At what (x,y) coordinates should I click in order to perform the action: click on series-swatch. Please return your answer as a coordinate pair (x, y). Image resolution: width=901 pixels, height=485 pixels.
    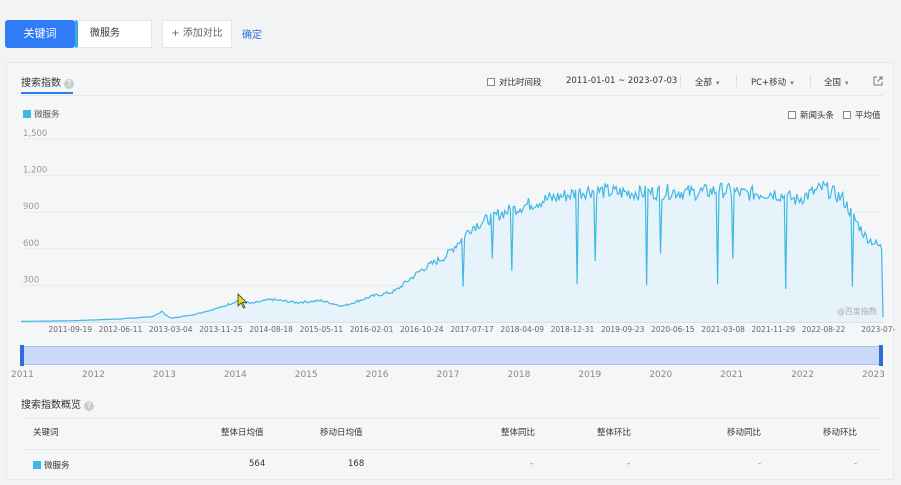
    Looking at the image, I should click on (37, 465).